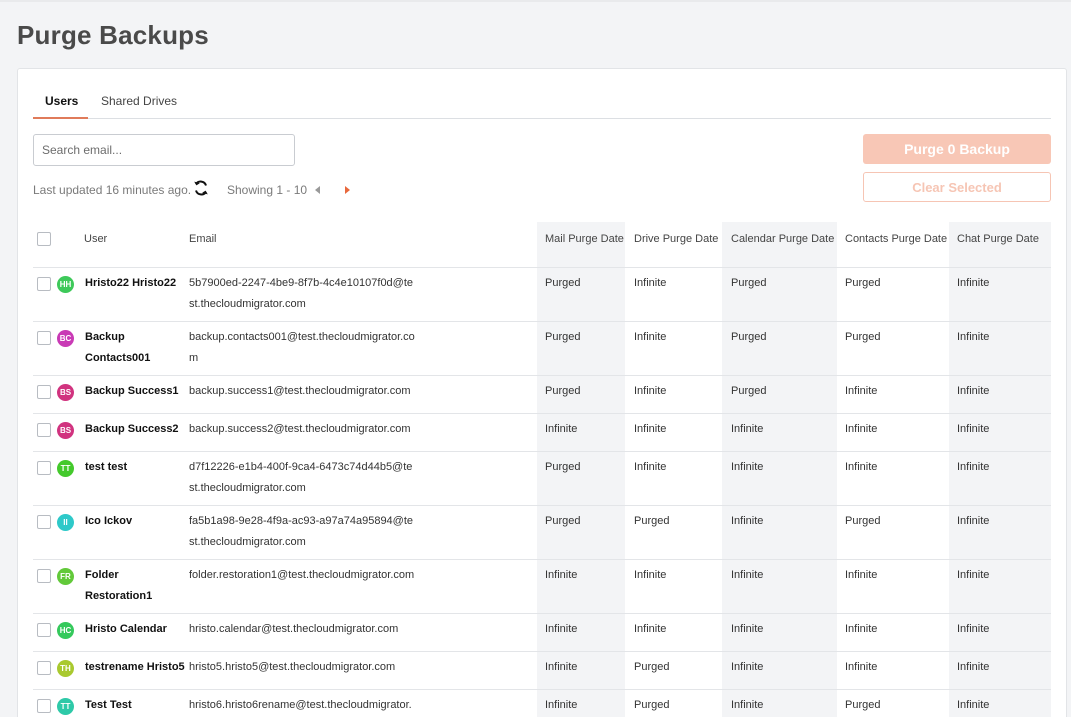 The width and height of the screenshot is (1071, 717). I want to click on avatar: TH, so click(65, 668).